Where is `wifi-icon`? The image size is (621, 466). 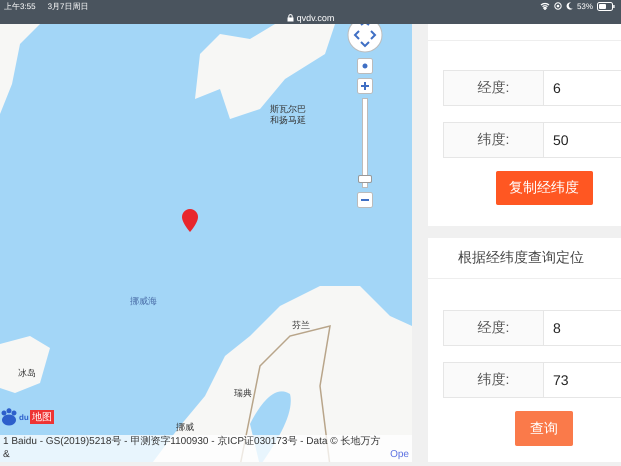
wifi-icon is located at coordinates (545, 6).